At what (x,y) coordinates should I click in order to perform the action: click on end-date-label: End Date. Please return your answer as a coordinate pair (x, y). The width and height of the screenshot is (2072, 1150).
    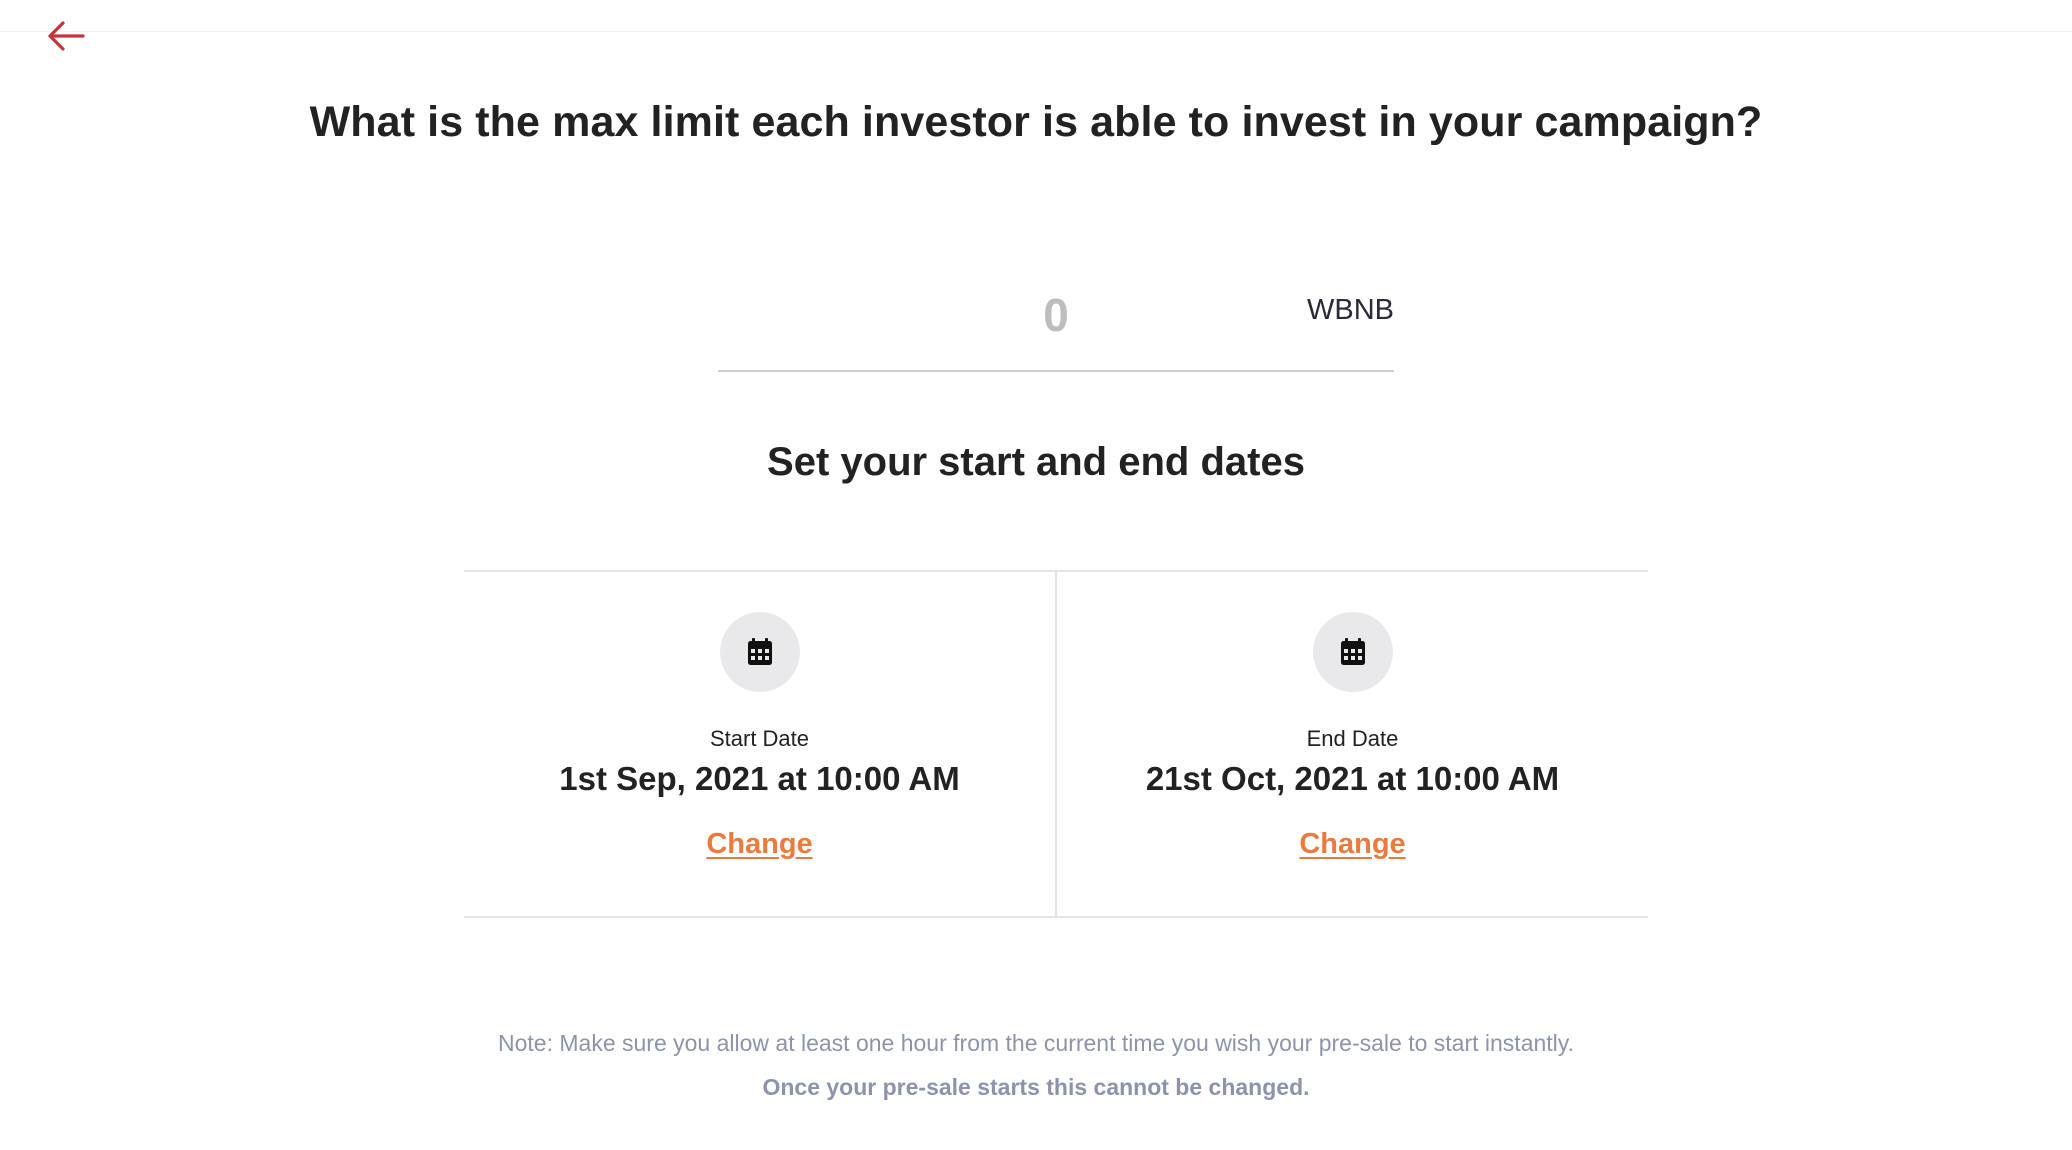
    Looking at the image, I should click on (1352, 738).